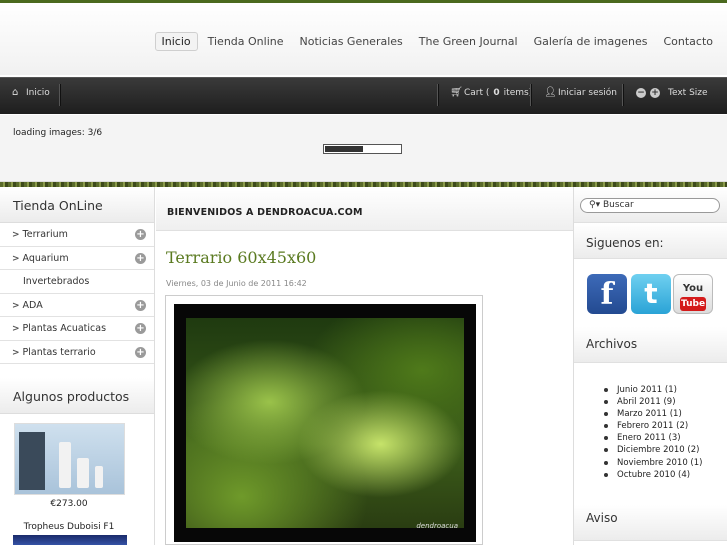  What do you see at coordinates (653, 426) in the screenshot?
I see `archive-item: Febrero 2011 (2)` at bounding box center [653, 426].